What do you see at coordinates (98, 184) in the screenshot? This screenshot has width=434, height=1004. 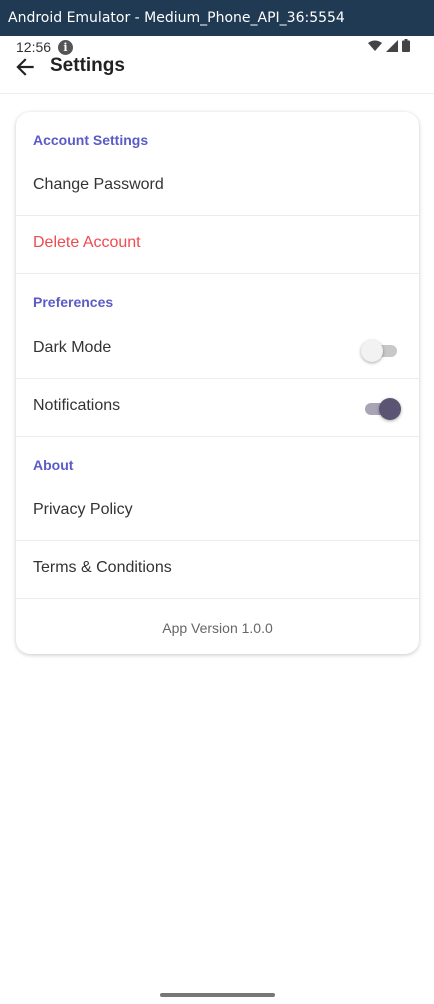 I see `change-password-label: Change Password` at bounding box center [98, 184].